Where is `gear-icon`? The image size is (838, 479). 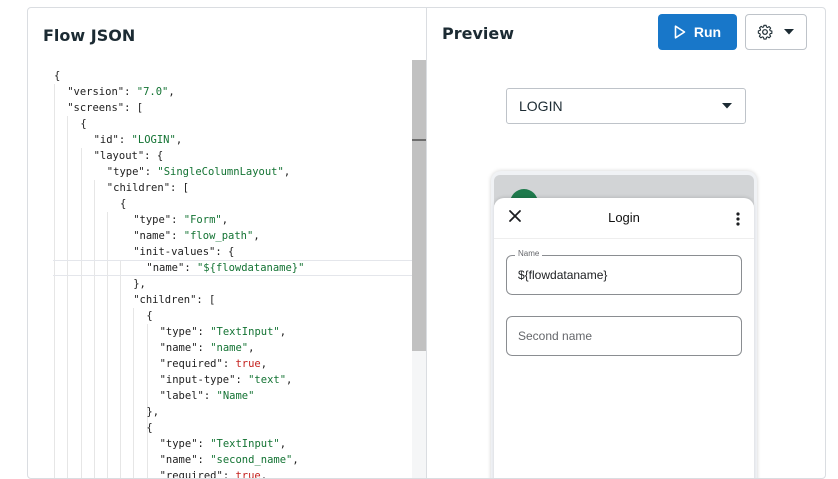 gear-icon is located at coordinates (765, 32).